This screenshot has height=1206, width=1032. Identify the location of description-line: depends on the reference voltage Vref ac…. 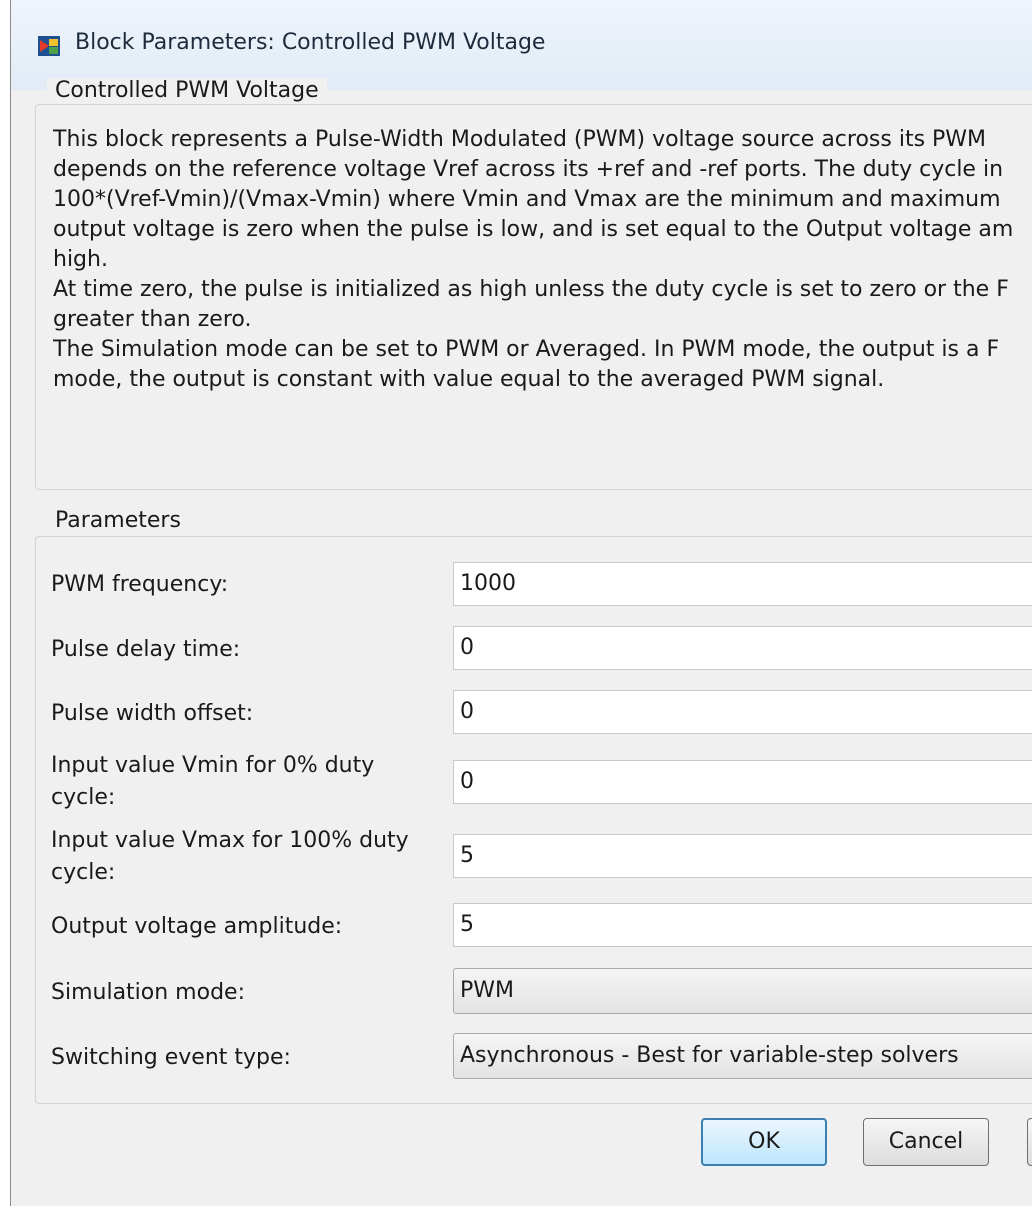
(528, 169).